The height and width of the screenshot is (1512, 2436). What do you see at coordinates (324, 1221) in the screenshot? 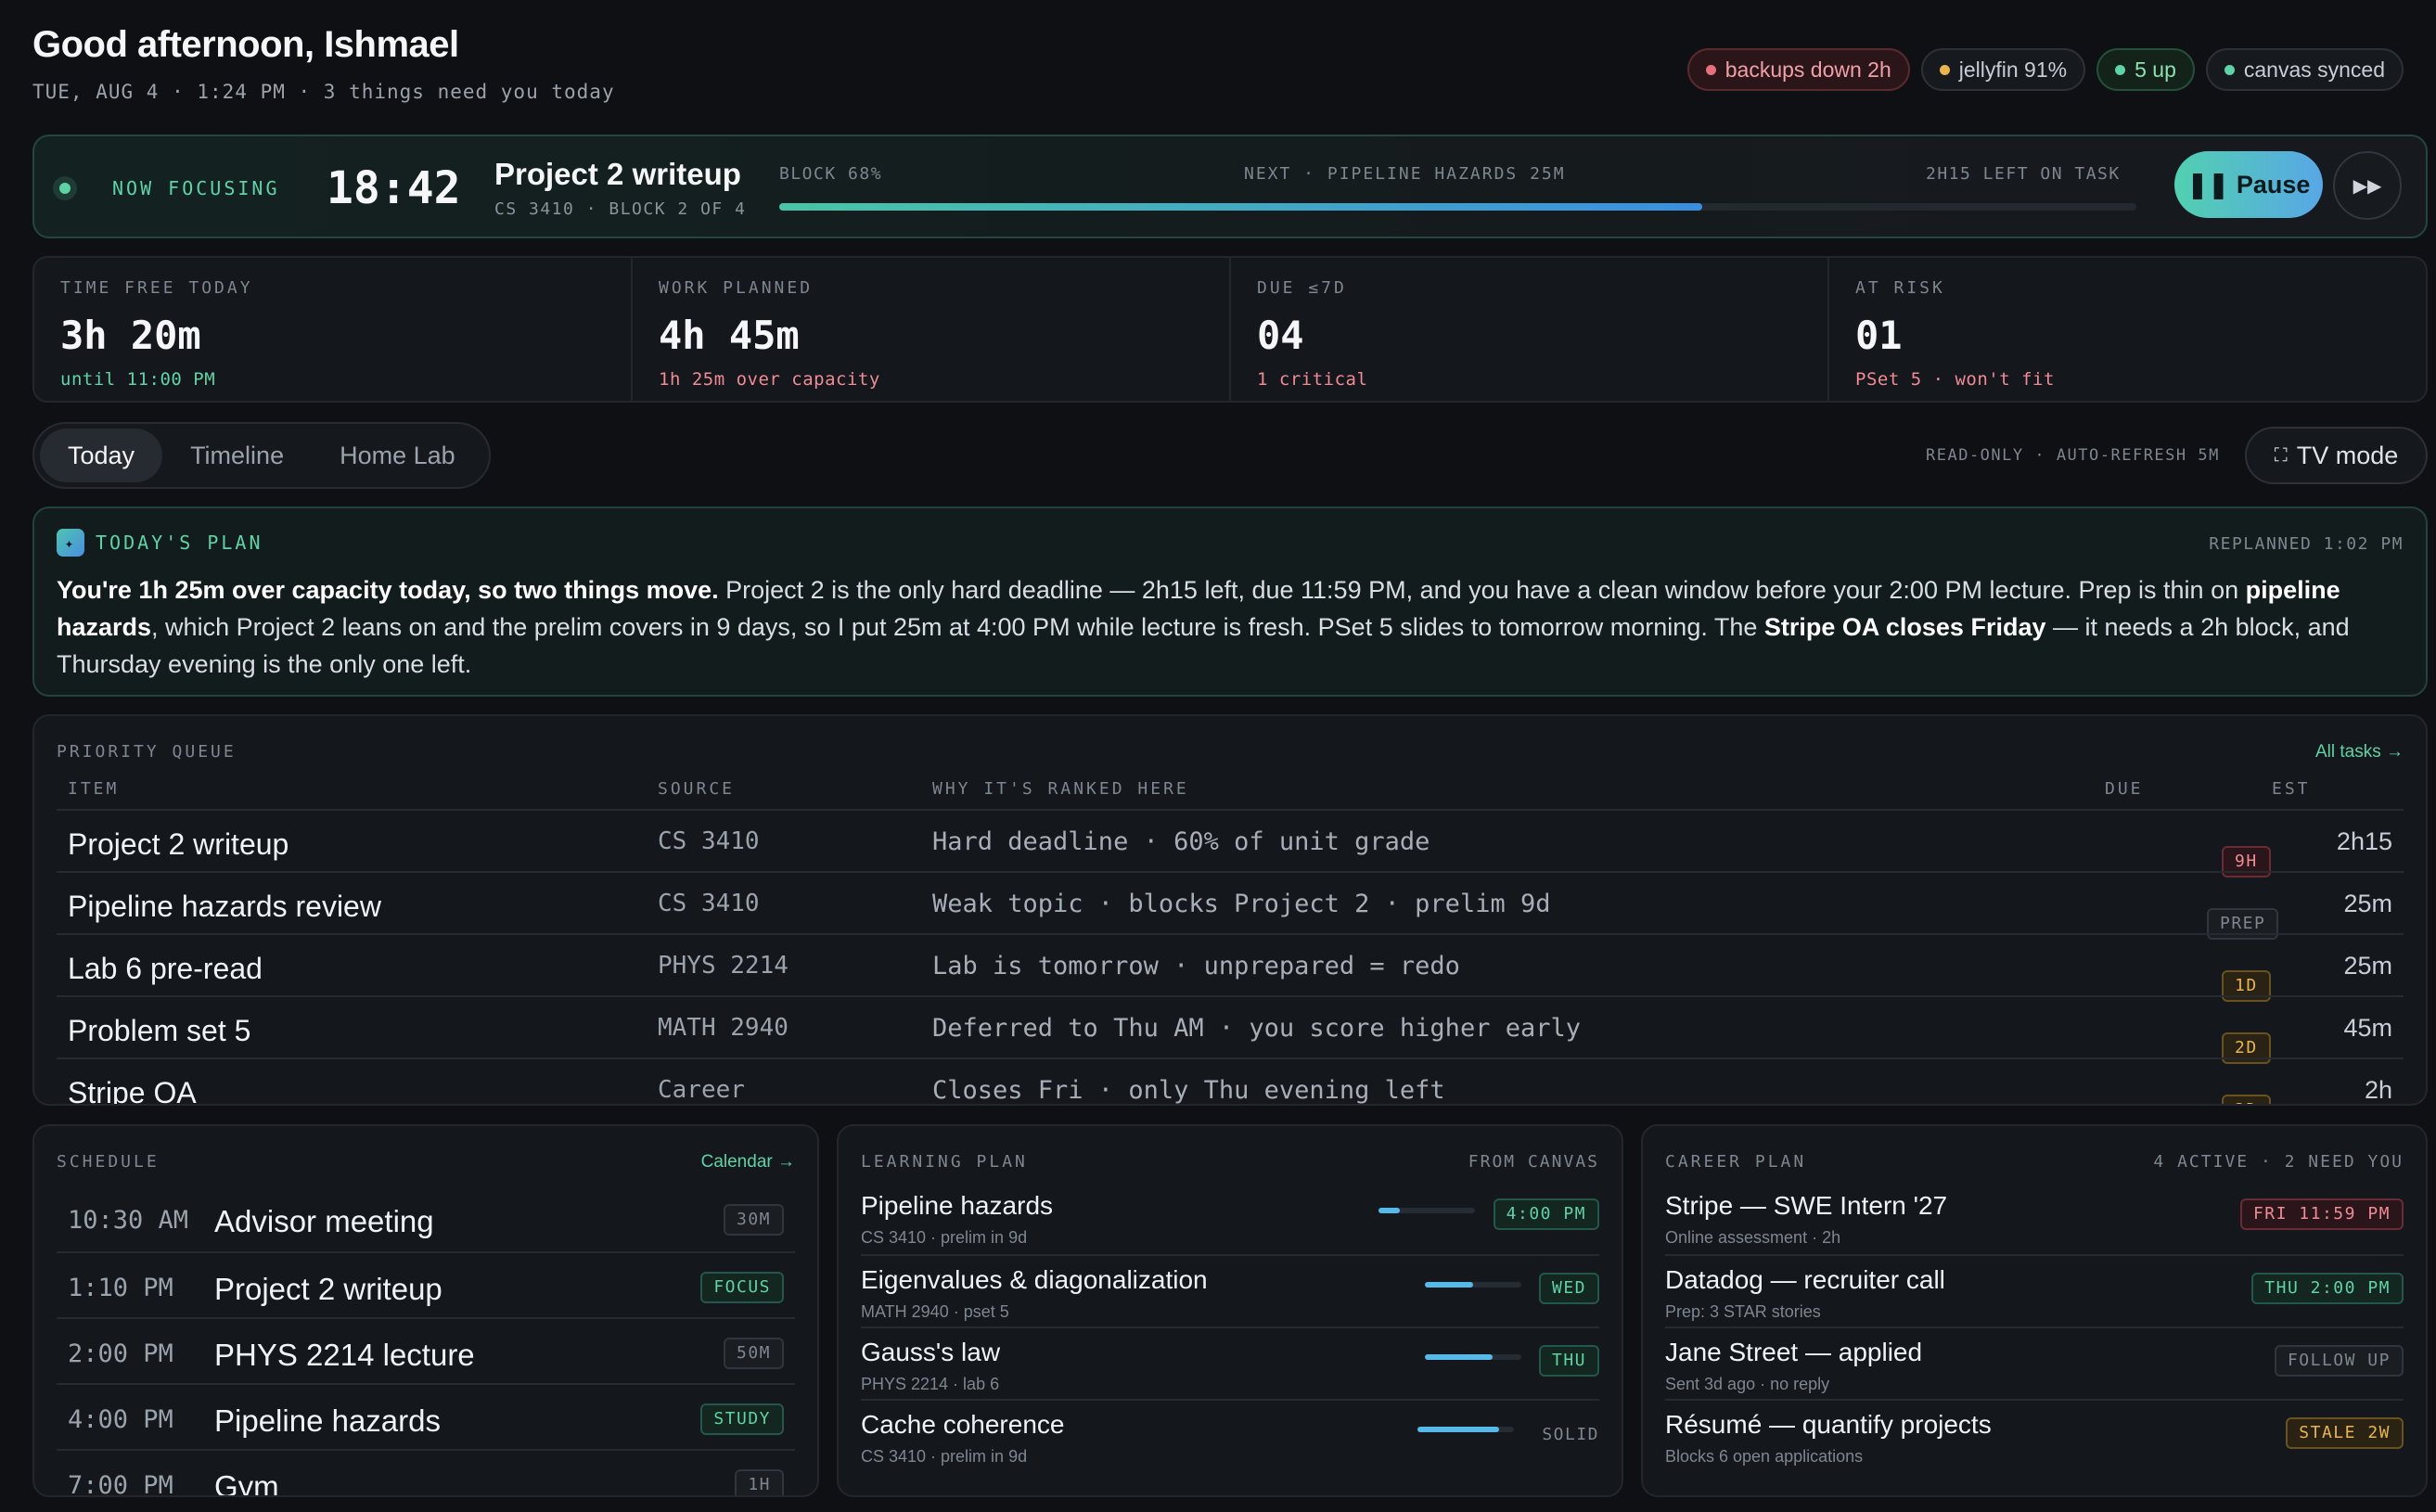
I see `schedule-title: Advisor meeting` at bounding box center [324, 1221].